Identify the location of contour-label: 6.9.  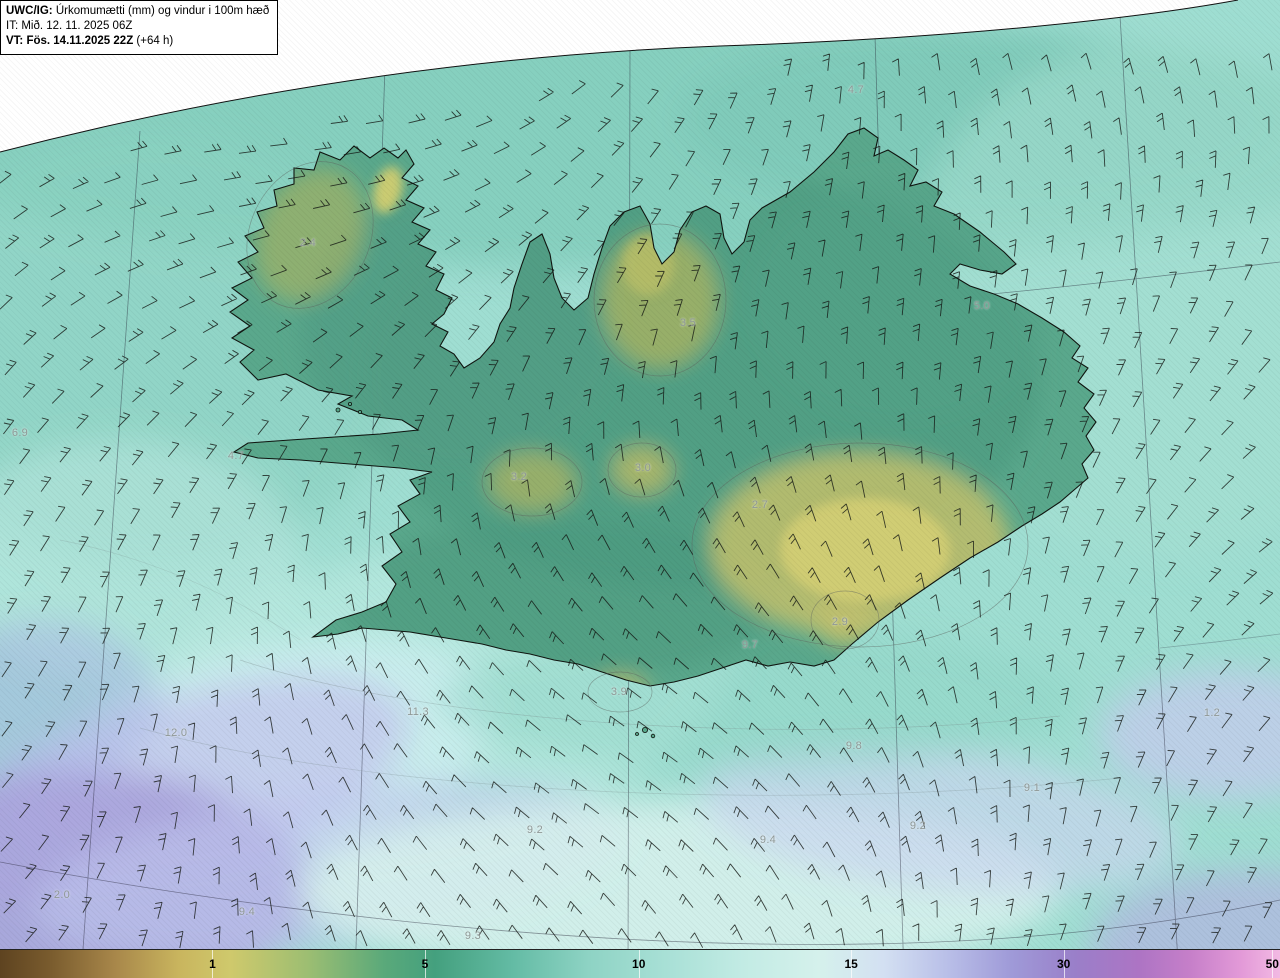
(20, 433).